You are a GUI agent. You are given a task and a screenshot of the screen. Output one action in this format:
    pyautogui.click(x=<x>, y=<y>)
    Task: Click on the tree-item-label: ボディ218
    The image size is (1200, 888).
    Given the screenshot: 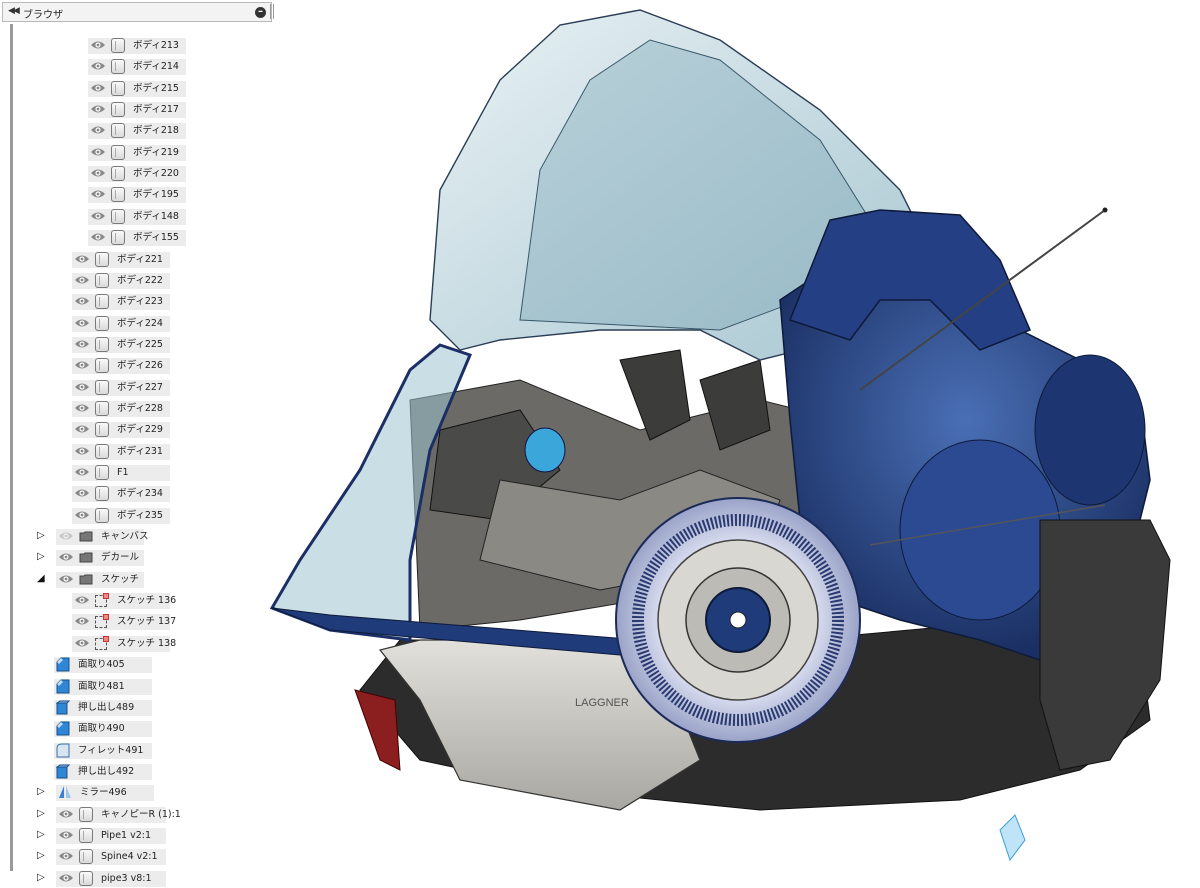 What is the action you would take?
    pyautogui.click(x=156, y=131)
    